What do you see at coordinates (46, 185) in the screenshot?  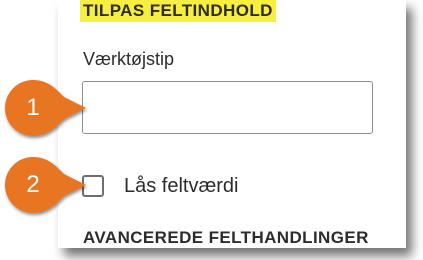 I see `callout-2: 2` at bounding box center [46, 185].